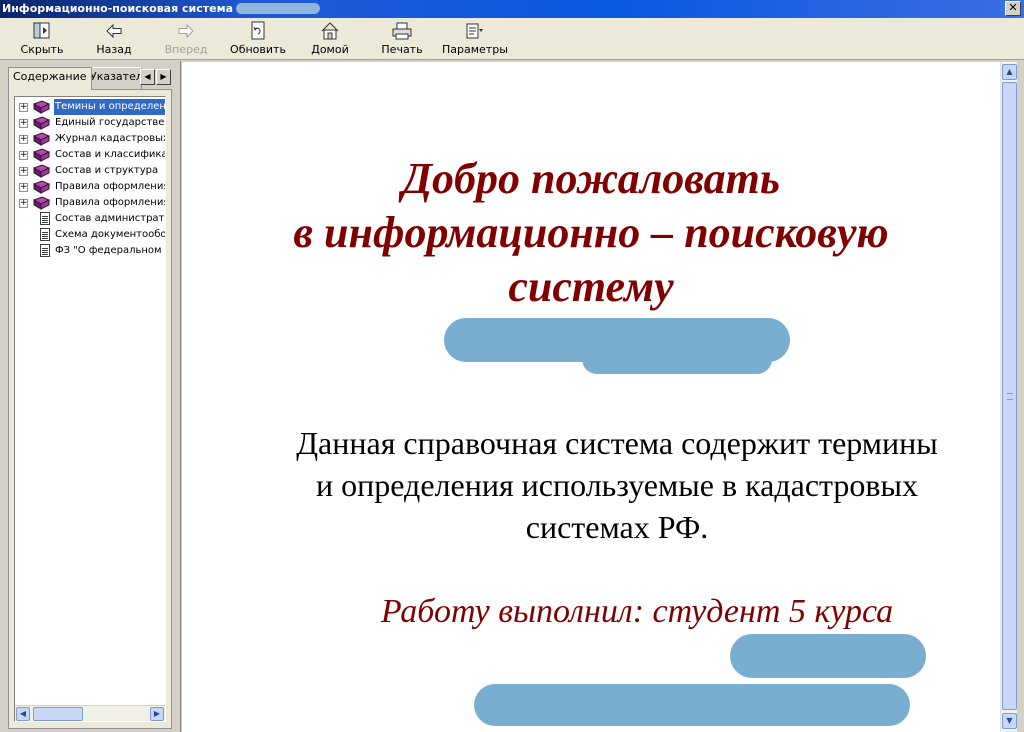 Image resolution: width=1024 pixels, height=732 pixels. I want to click on tree-item: ФЗ "О федеральном, so click(90, 251).